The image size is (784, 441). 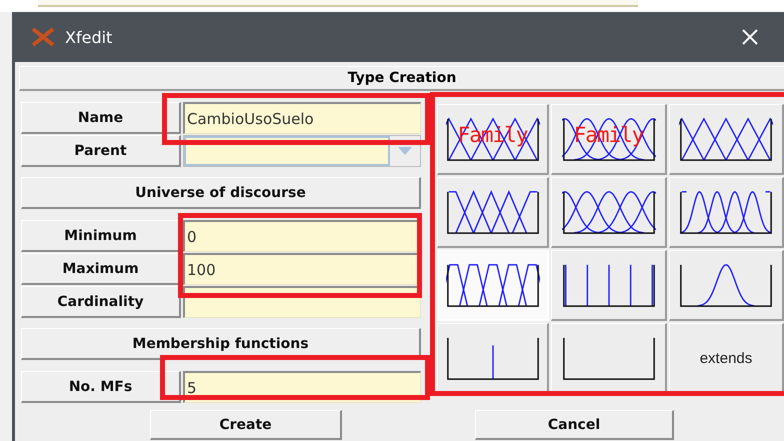 What do you see at coordinates (101, 302) in the screenshot?
I see `field-label-button: Cardinality` at bounding box center [101, 302].